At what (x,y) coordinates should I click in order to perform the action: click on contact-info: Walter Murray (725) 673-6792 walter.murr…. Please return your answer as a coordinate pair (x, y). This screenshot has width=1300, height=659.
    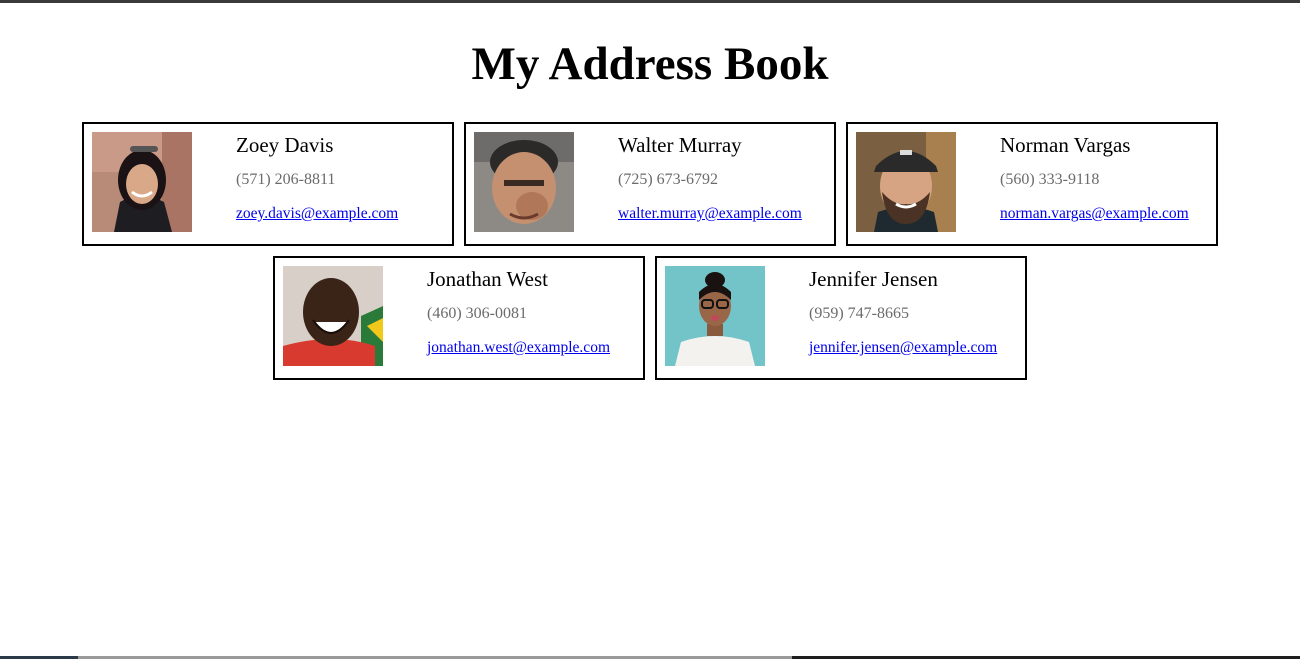
    Looking at the image, I should click on (724, 177).